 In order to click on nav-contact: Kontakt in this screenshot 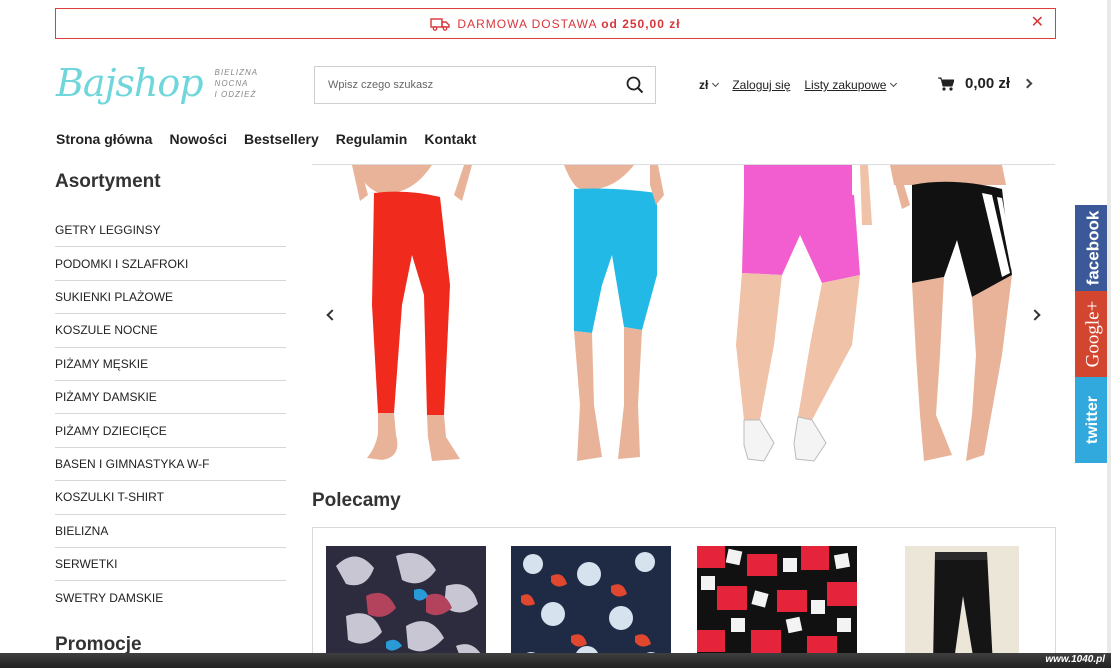, I will do `click(450, 139)`.